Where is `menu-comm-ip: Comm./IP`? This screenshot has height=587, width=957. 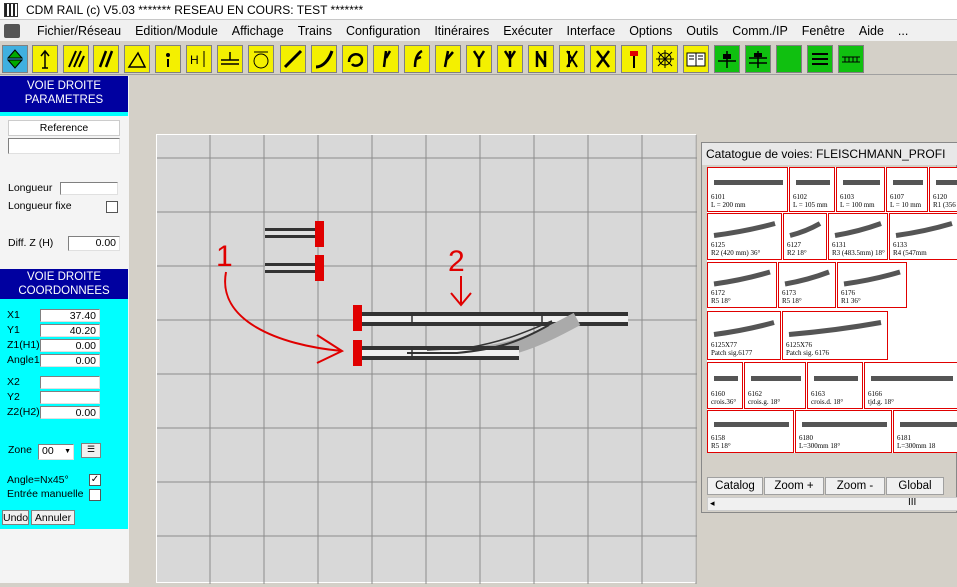 menu-comm-ip: Comm./IP is located at coordinates (760, 31).